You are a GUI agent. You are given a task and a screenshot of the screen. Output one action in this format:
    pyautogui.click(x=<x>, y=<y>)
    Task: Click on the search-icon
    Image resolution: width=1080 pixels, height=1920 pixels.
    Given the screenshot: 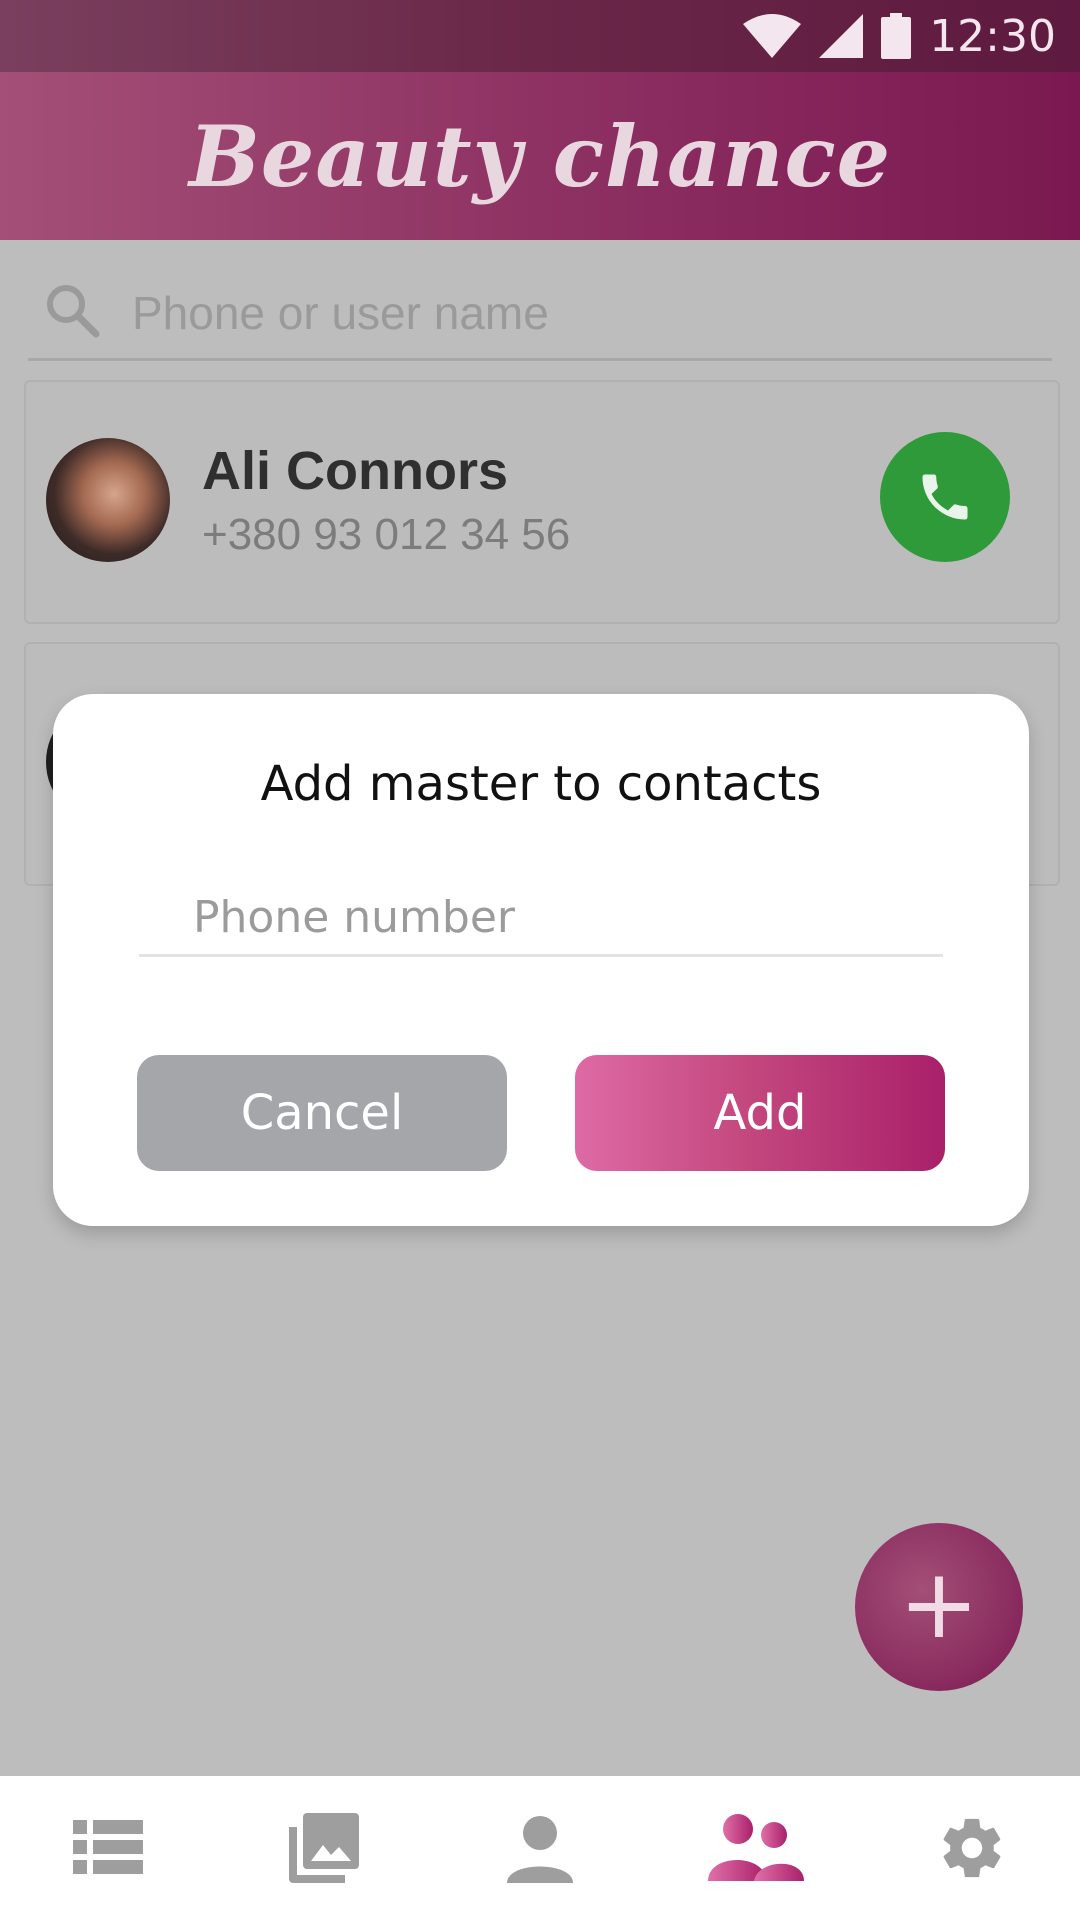 What is the action you would take?
    pyautogui.click(x=73, y=311)
    